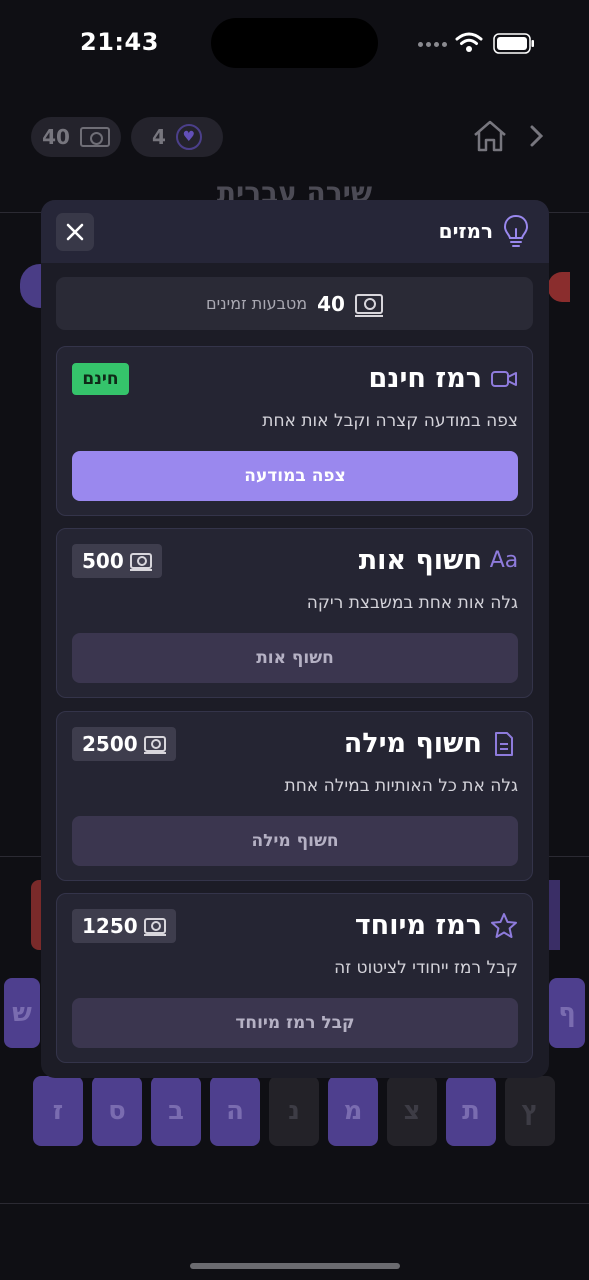 Image resolution: width=589 pixels, height=1280 pixels. Describe the element at coordinates (432, 44) in the screenshot. I see `signal-icon` at that location.